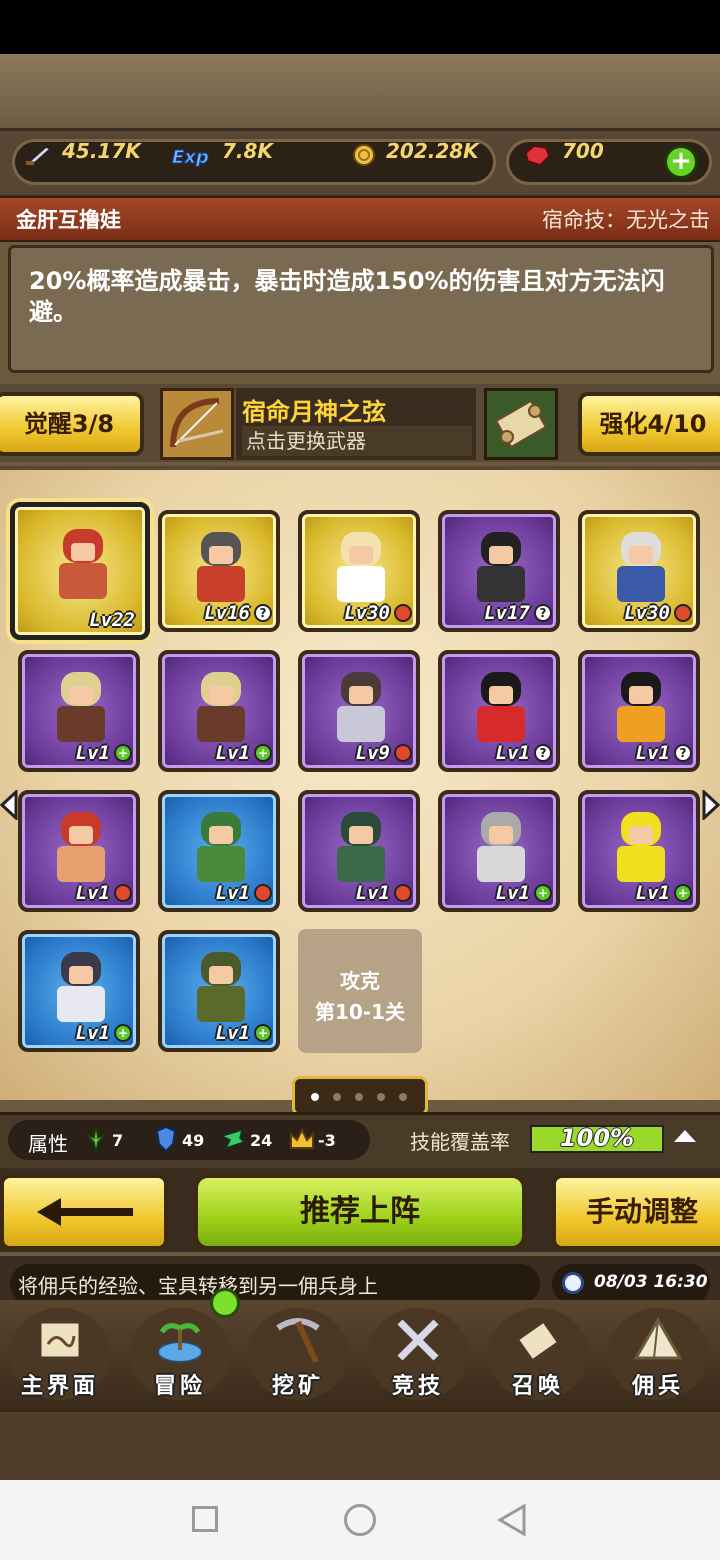 Image resolution: width=720 pixels, height=1560 pixels. Describe the element at coordinates (360, 1446) in the screenshot. I see `bottom-background` at that location.